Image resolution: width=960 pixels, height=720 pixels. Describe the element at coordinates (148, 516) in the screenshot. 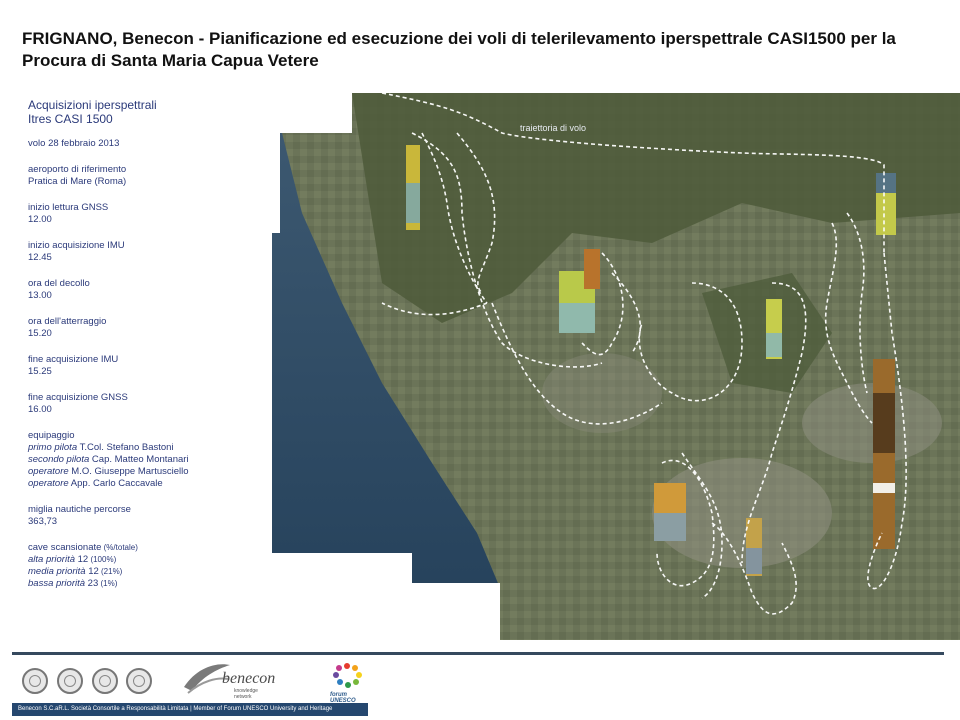

I see `miles-info: miglia nautiche percorse 363,73` at that location.